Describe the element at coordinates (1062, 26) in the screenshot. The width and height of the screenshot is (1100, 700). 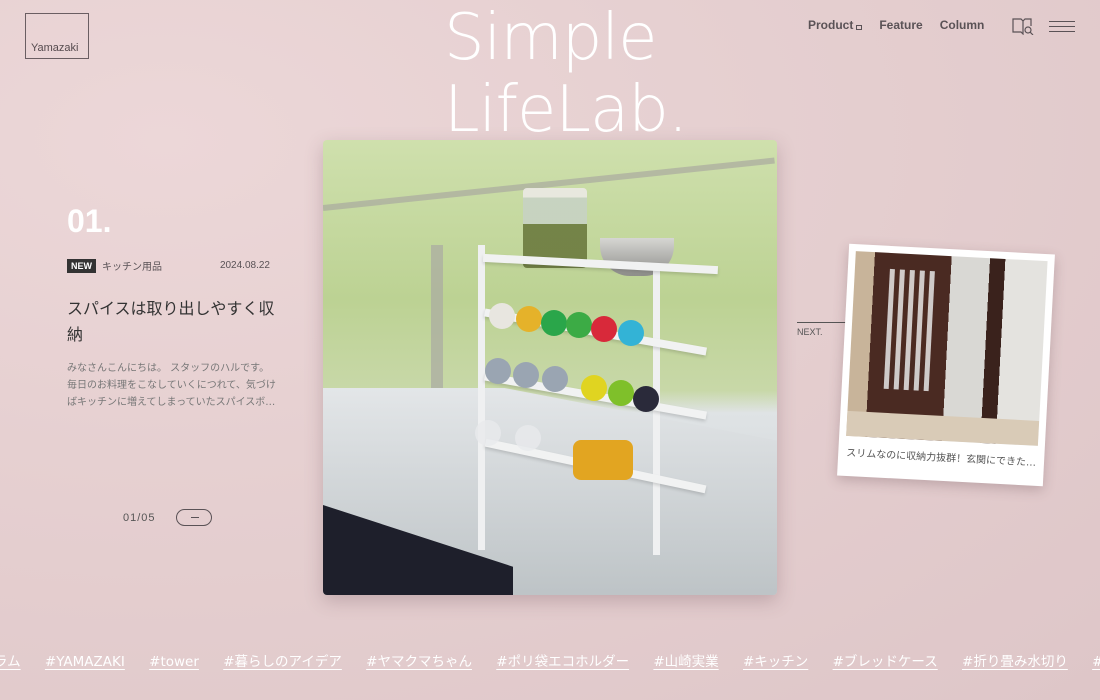
I see `hamburger-menu-icon` at that location.